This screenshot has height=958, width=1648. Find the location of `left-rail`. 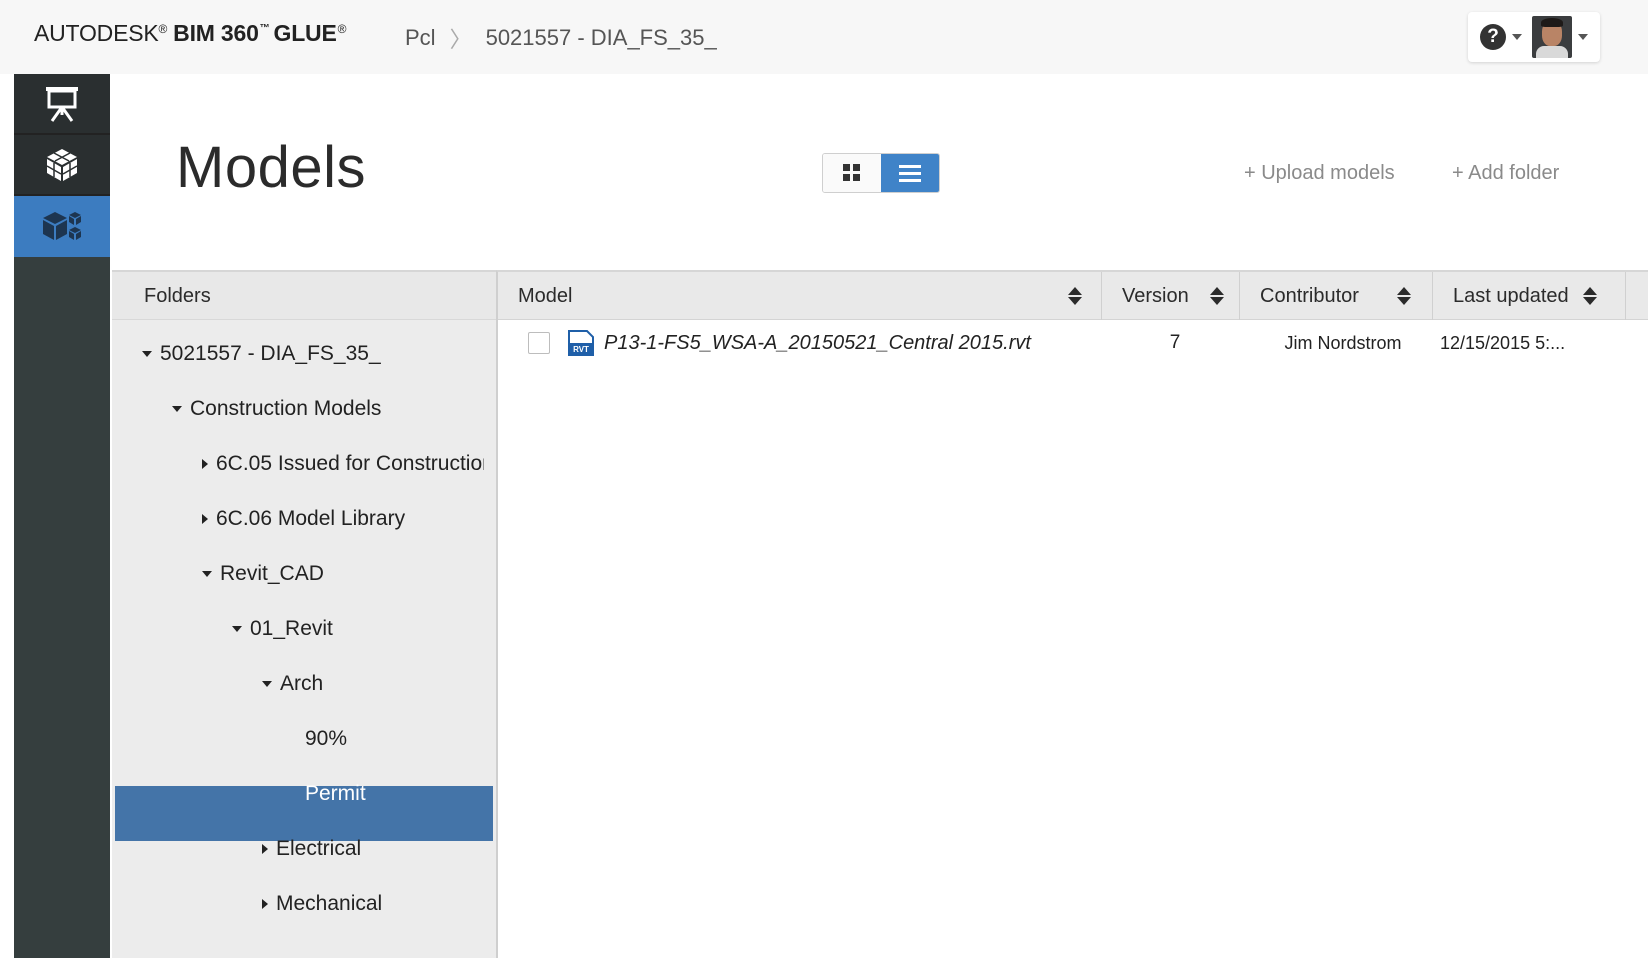

left-rail is located at coordinates (62, 516).